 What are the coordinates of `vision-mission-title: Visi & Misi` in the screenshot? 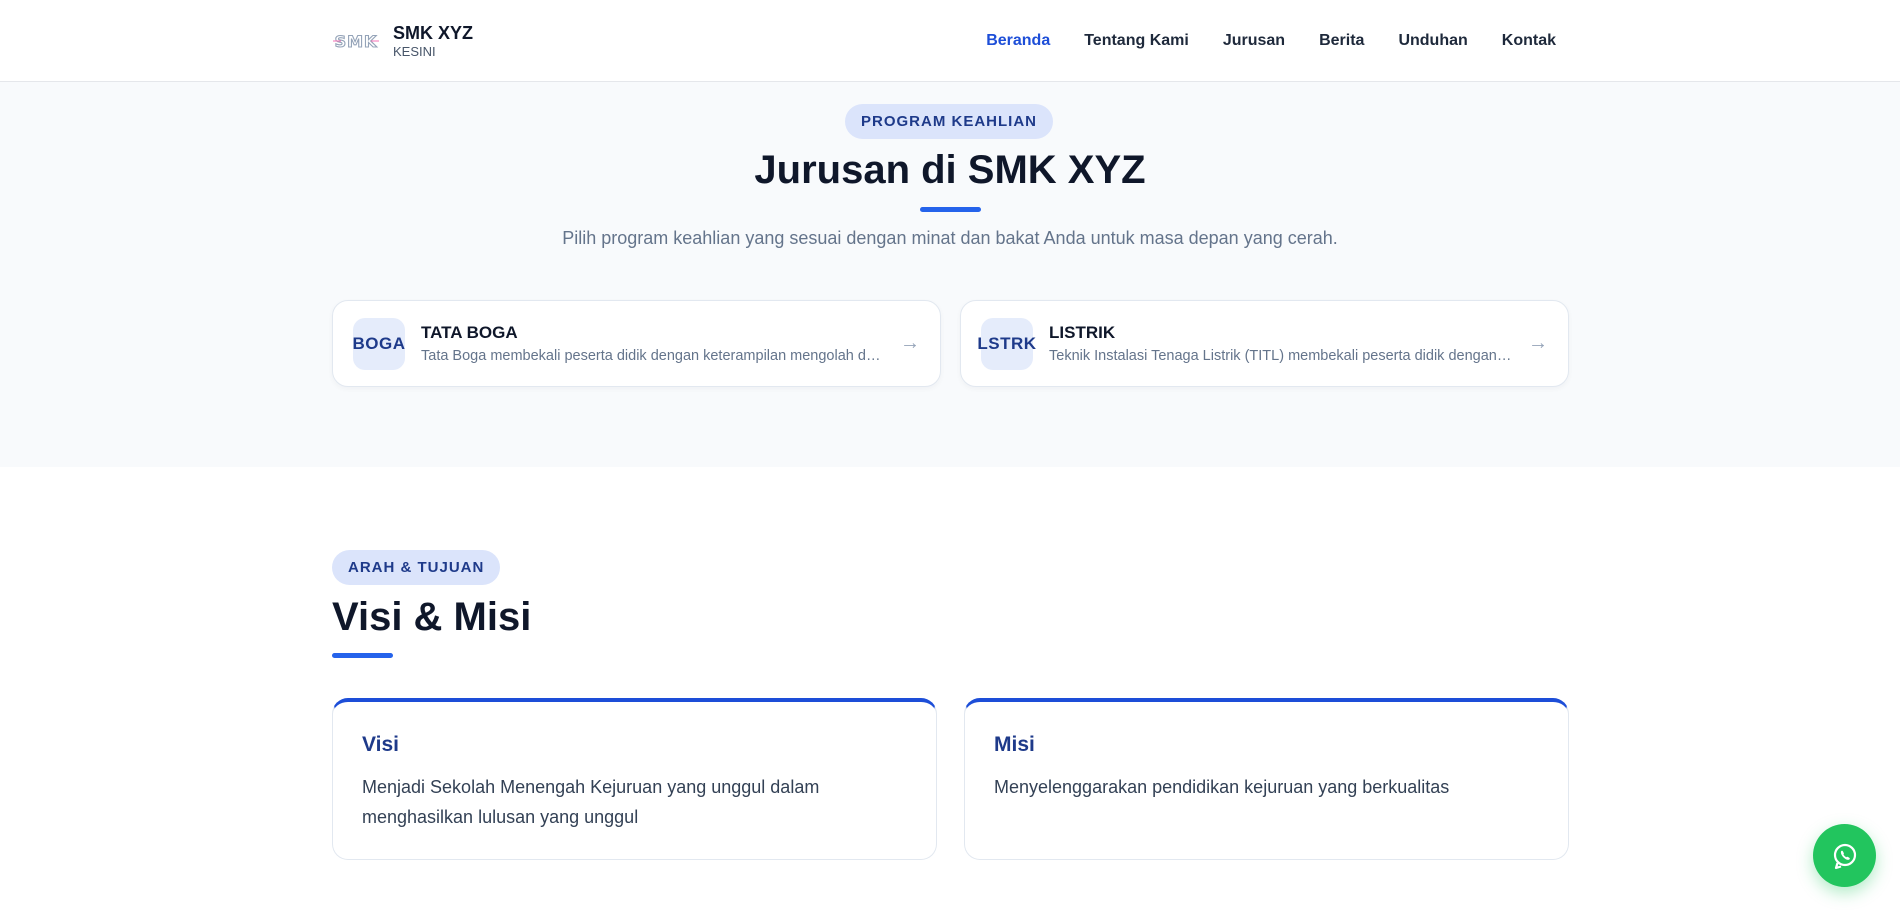 It's located at (432, 617).